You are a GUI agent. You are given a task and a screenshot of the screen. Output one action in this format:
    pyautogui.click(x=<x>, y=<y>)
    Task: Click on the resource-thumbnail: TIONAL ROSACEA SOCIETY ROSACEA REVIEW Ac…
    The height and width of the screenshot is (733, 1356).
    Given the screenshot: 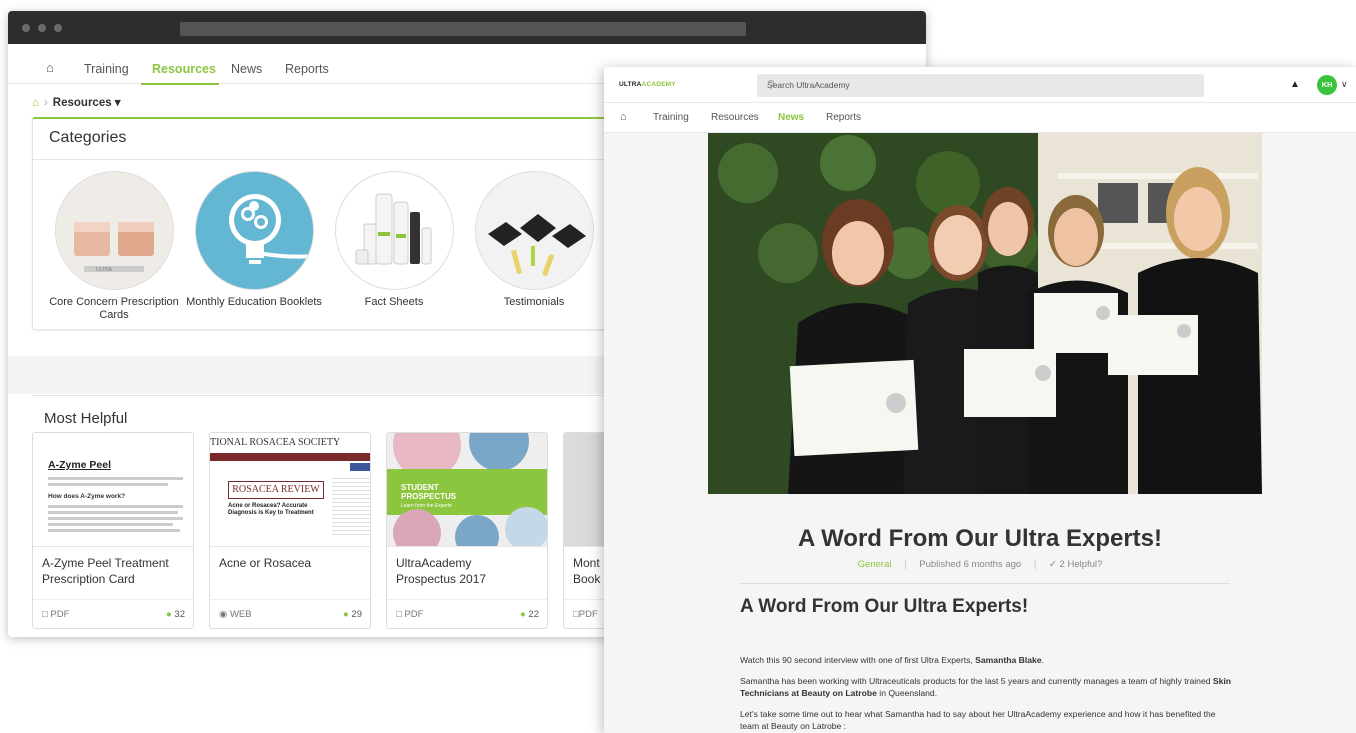 What is the action you would take?
    pyautogui.click(x=290, y=490)
    